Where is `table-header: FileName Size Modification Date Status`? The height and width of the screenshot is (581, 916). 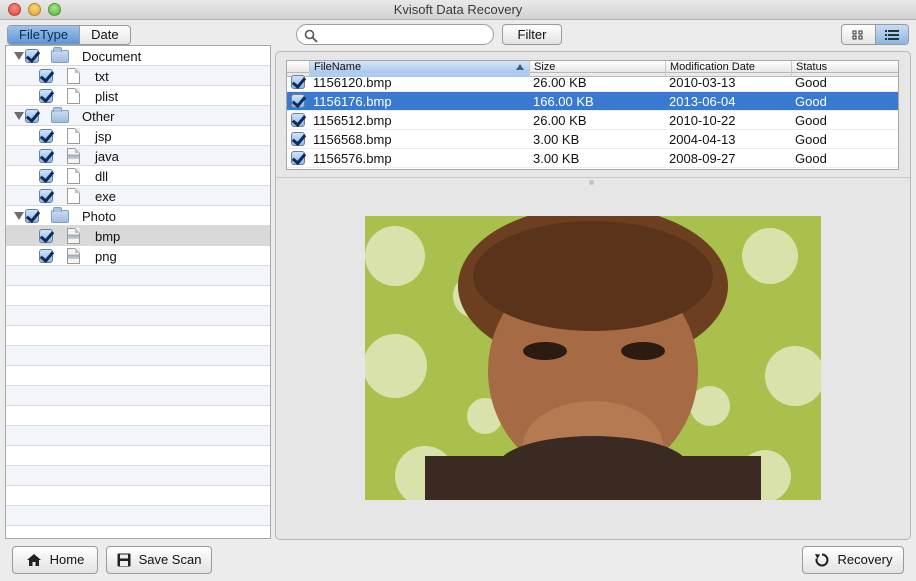
table-header: FileName Size Modification Date Status is located at coordinates (592, 67).